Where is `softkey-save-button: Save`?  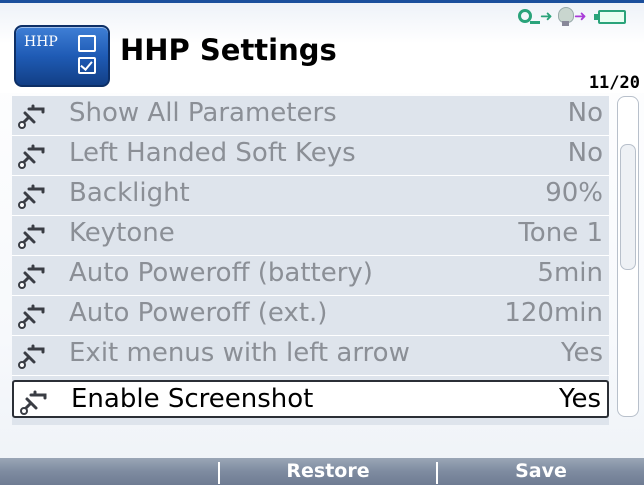 softkey-save-button: Save is located at coordinates (541, 471).